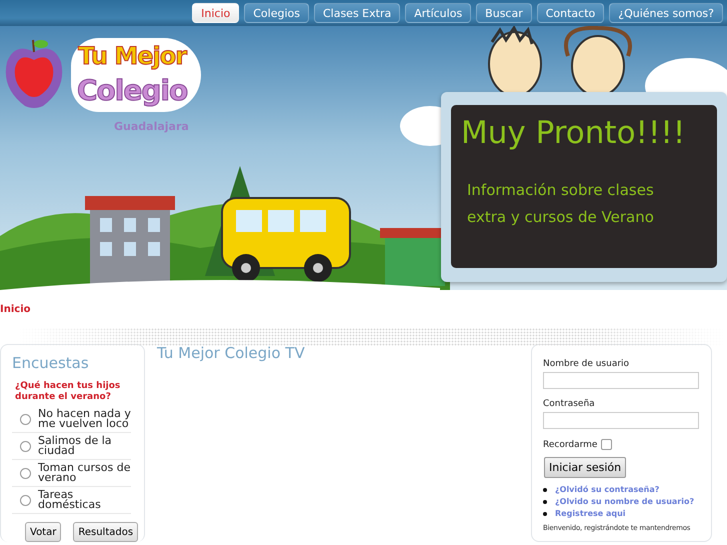  I want to click on field-label: Nombre de usuario, so click(586, 364).